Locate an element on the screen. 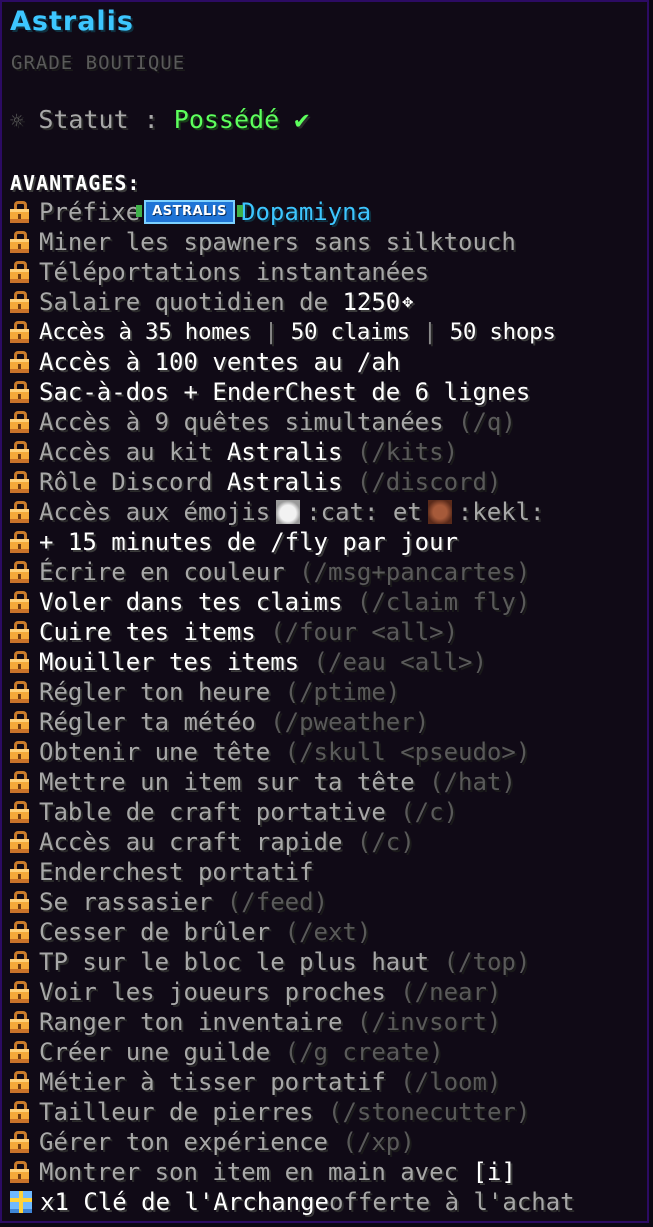  perk-command-item: Cesser de brûler (/ext) is located at coordinates (330, 932).